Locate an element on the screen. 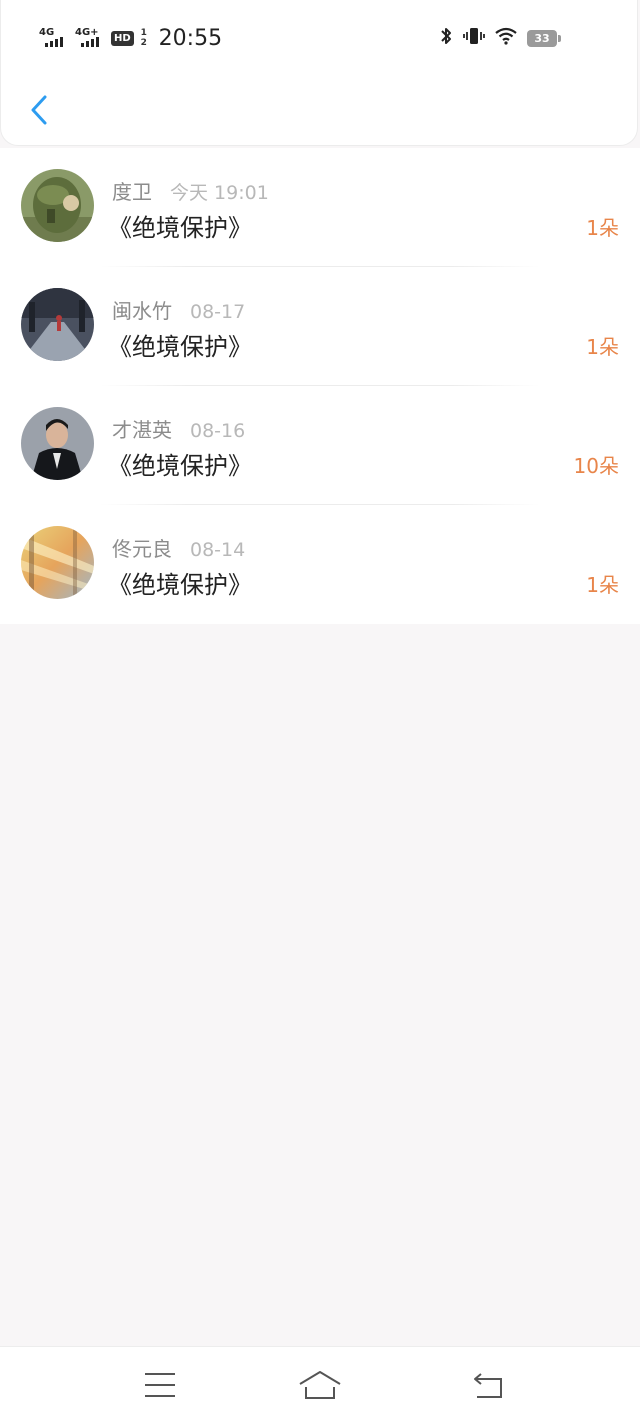 Image resolution: width=640 pixels, height=1423 pixels. chevron-left-icon is located at coordinates (39, 110).